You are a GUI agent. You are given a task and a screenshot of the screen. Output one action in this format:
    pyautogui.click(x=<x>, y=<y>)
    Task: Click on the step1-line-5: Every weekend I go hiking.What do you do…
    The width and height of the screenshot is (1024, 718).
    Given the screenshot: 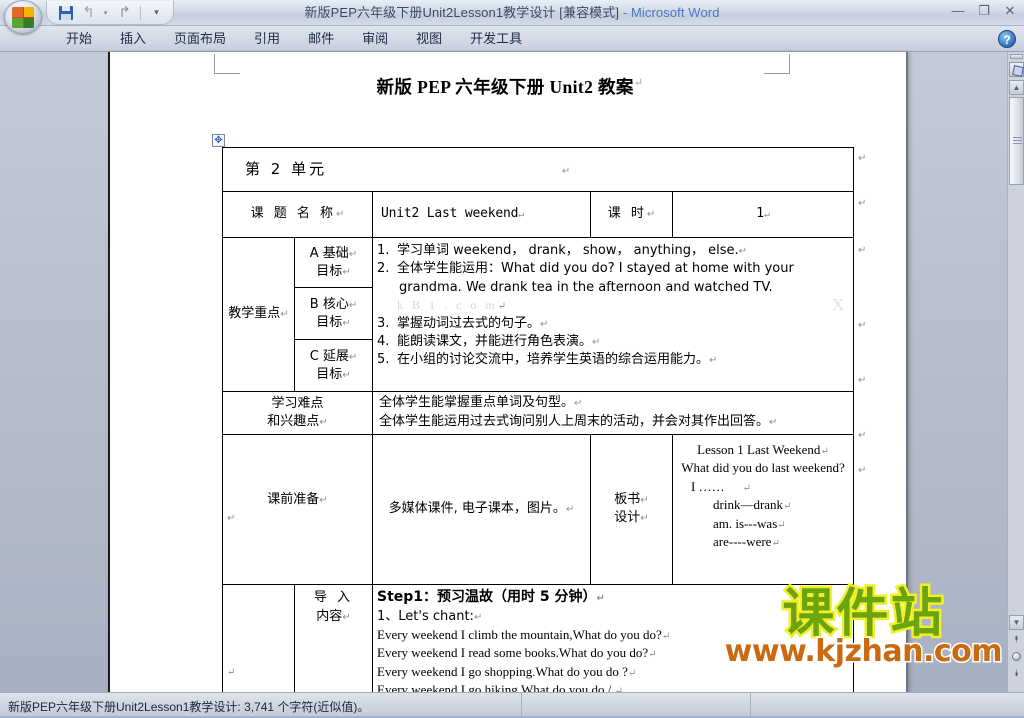 What is the action you would take?
    pyautogui.click(x=613, y=686)
    